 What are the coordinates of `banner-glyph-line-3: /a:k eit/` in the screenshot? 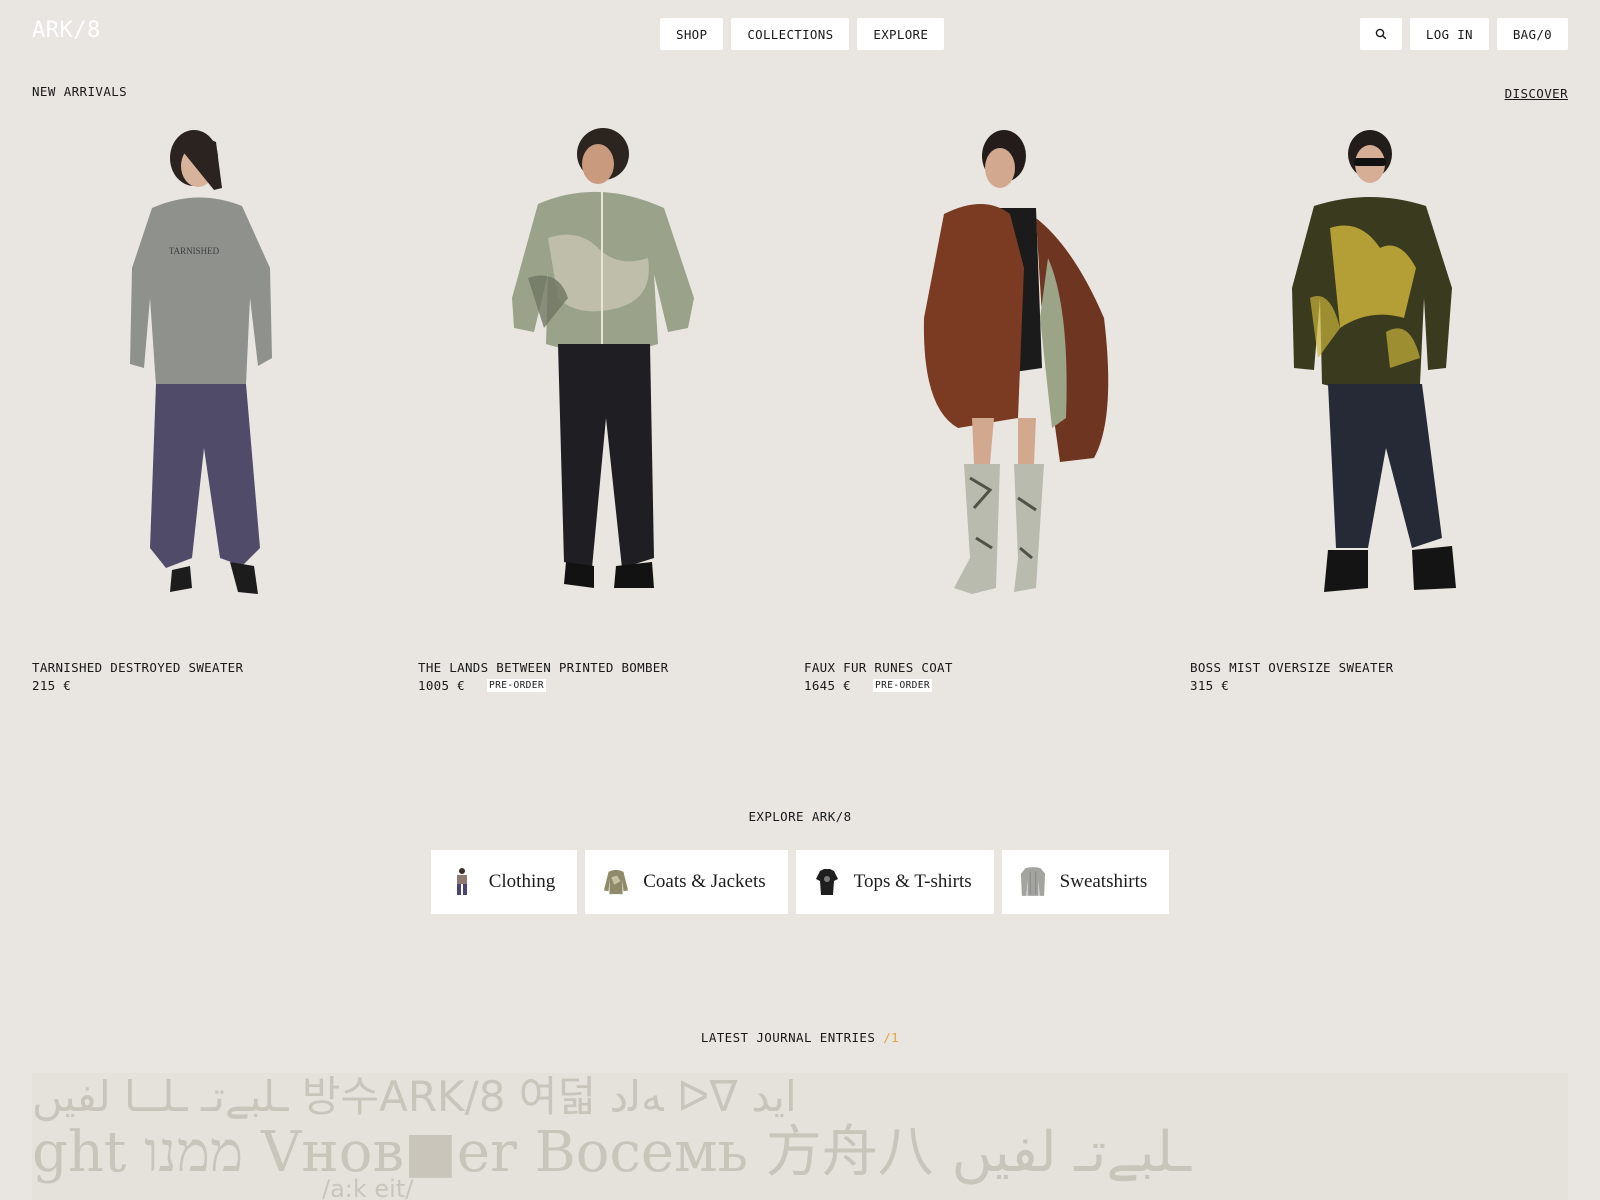 It's located at (368, 1187).